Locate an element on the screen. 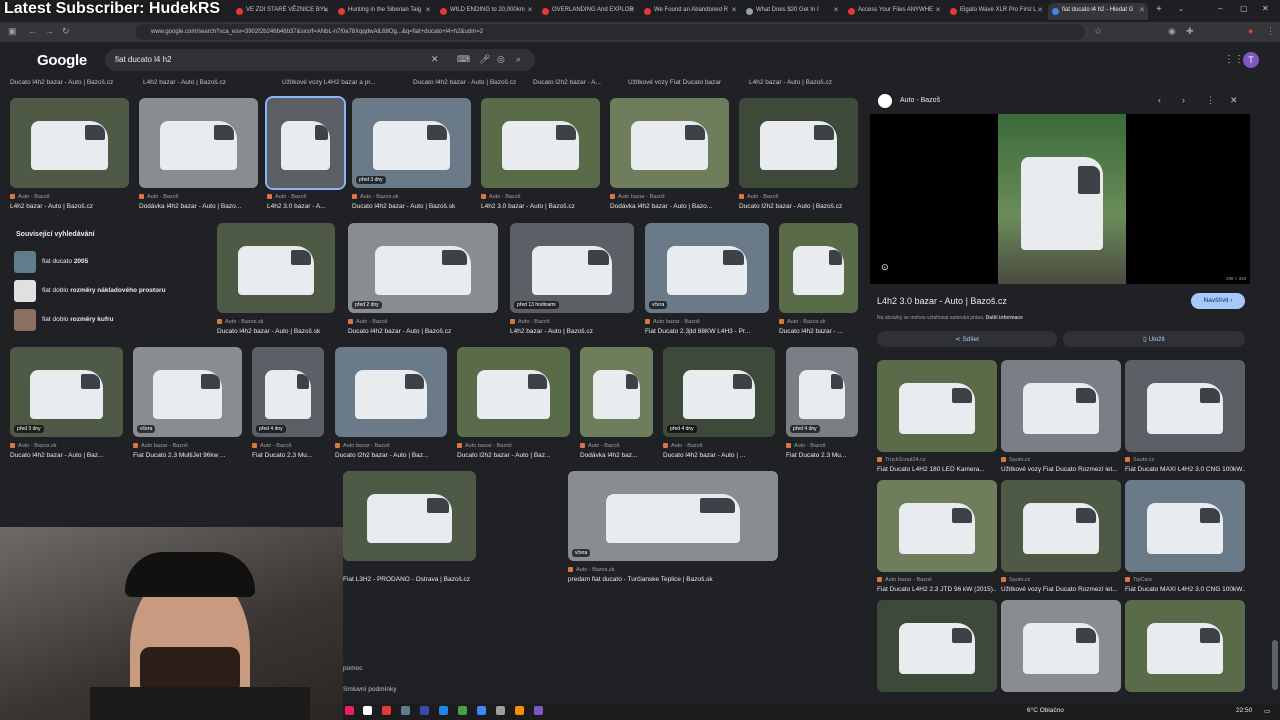 The width and height of the screenshot is (1280, 720). notification-icon: ▭ is located at coordinates (1267, 711).